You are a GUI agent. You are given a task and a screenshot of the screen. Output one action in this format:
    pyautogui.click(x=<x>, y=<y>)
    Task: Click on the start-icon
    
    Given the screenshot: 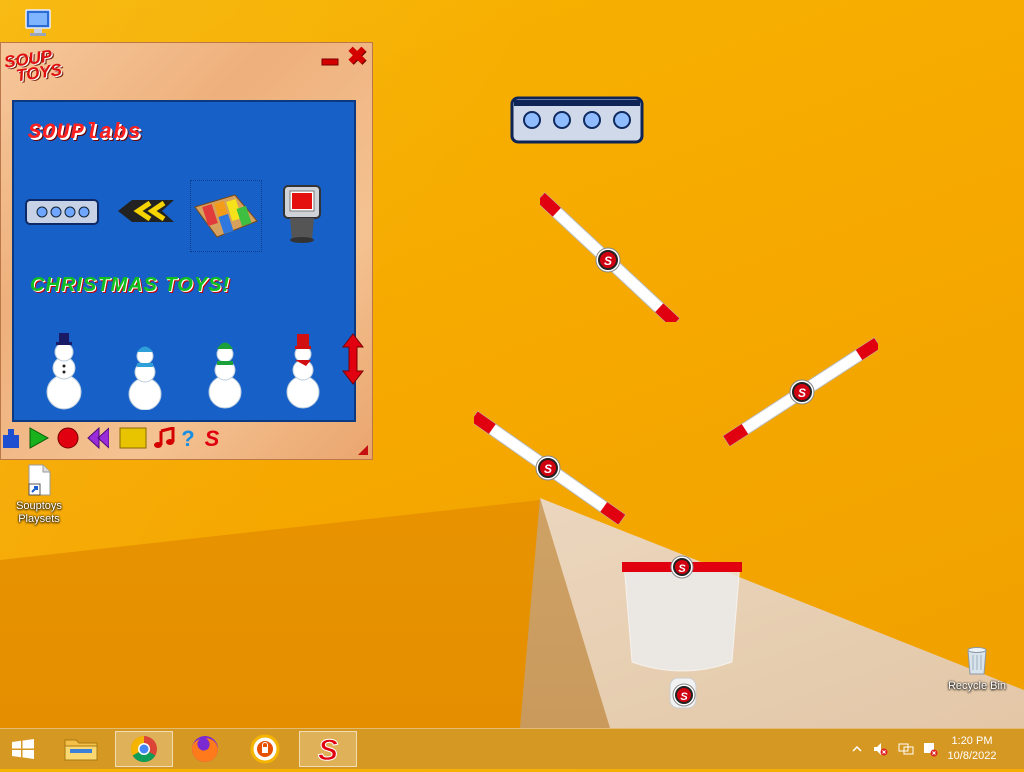 What is the action you would take?
    pyautogui.click(x=23, y=749)
    